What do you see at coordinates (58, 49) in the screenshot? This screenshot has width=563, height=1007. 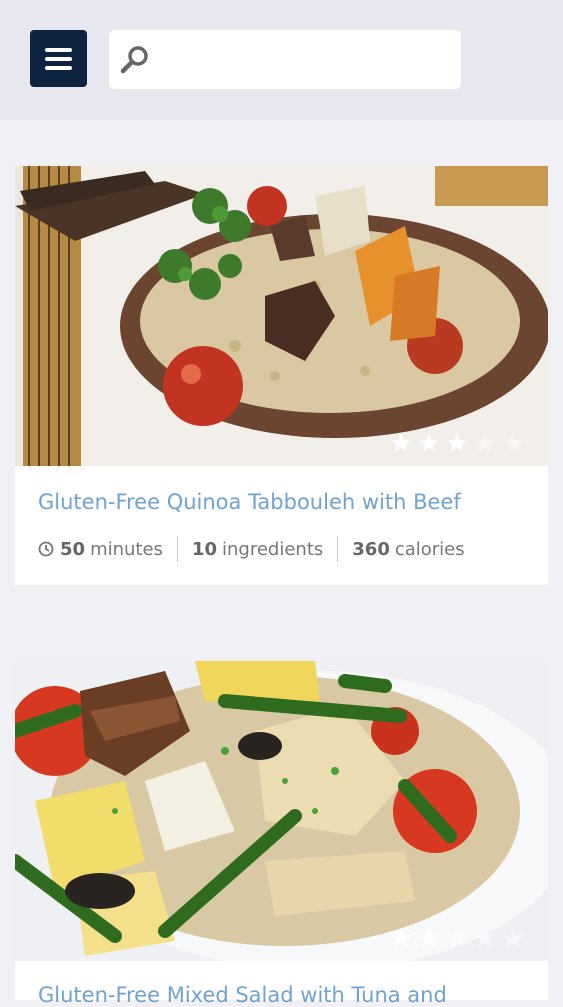 I see `hamburger-menu-icon` at bounding box center [58, 49].